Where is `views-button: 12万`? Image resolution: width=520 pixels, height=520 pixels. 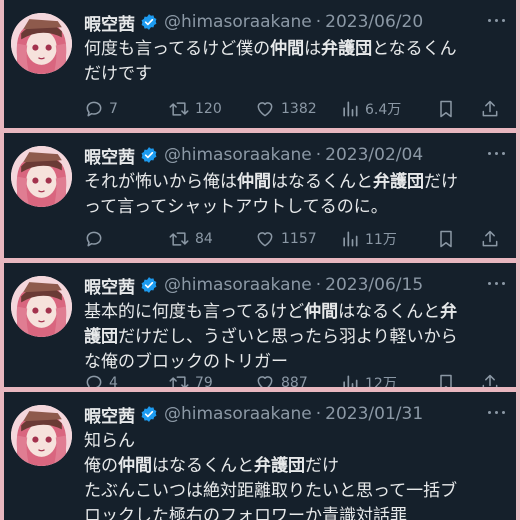
views-button: 12万 is located at coordinates (388, 380).